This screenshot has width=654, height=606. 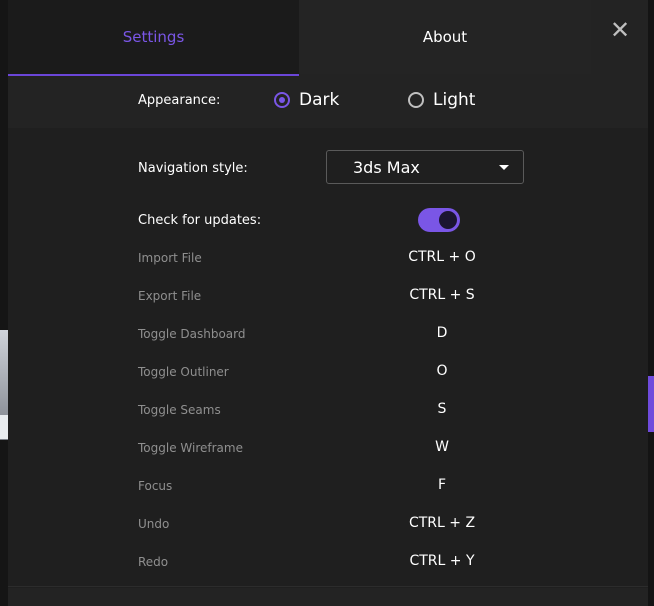 I want to click on shortcut-key: CTRL + Y, so click(x=442, y=561).